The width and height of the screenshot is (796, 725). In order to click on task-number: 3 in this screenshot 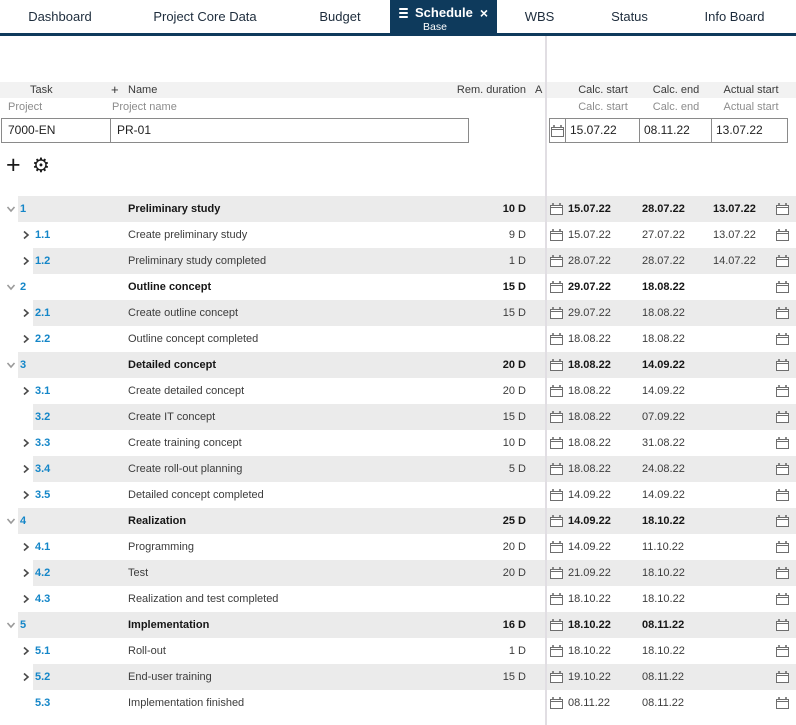, I will do `click(22, 365)`.